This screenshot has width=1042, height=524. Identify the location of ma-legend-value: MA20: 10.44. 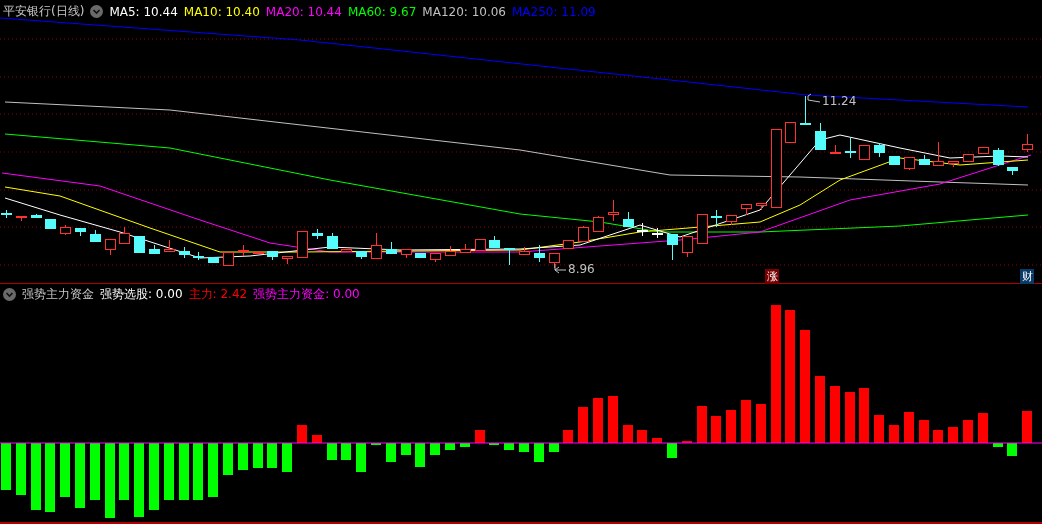
(303, 11).